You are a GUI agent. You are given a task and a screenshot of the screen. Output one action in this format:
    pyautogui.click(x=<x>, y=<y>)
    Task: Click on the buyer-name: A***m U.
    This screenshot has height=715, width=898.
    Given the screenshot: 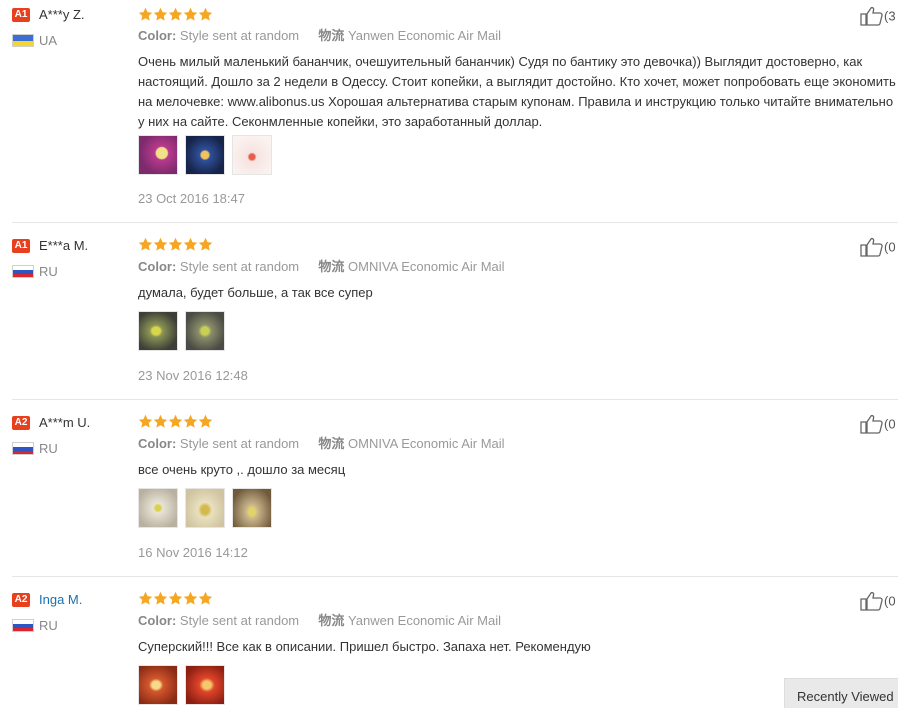 What is the action you would take?
    pyautogui.click(x=65, y=422)
    